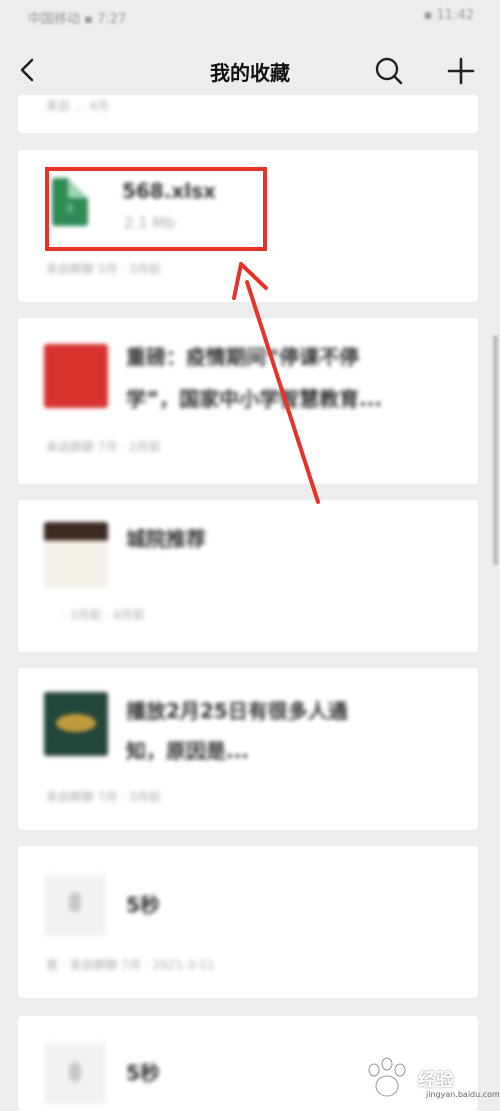 The width and height of the screenshot is (500, 1111). What do you see at coordinates (248, 576) in the screenshot?
I see `favorite-item-article: 城院推荐 · 3月前 · 4月前` at bounding box center [248, 576].